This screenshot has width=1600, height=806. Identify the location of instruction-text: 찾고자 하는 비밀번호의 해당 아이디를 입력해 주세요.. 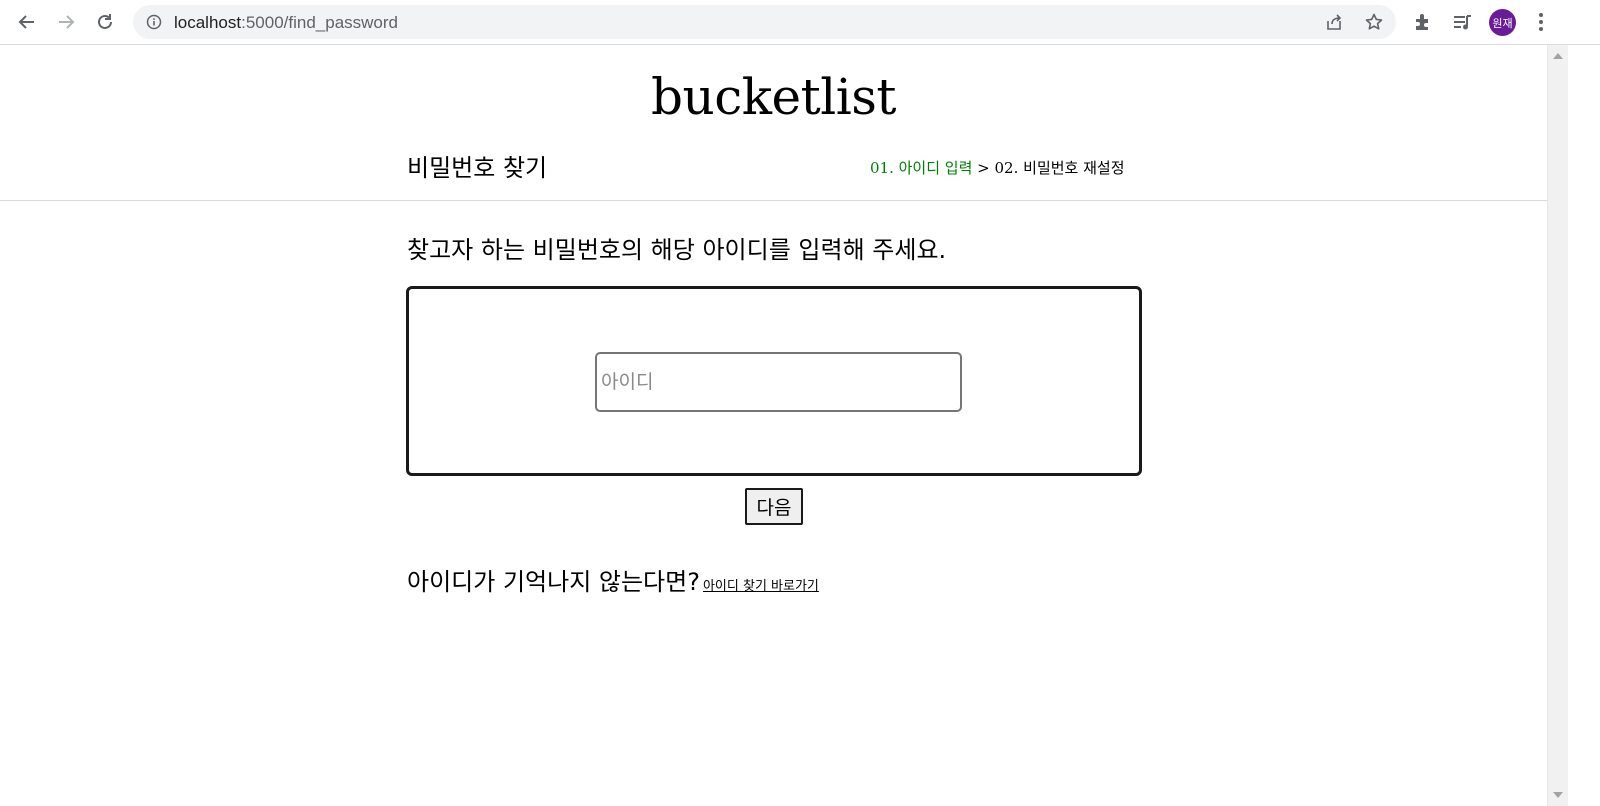
(677, 250).